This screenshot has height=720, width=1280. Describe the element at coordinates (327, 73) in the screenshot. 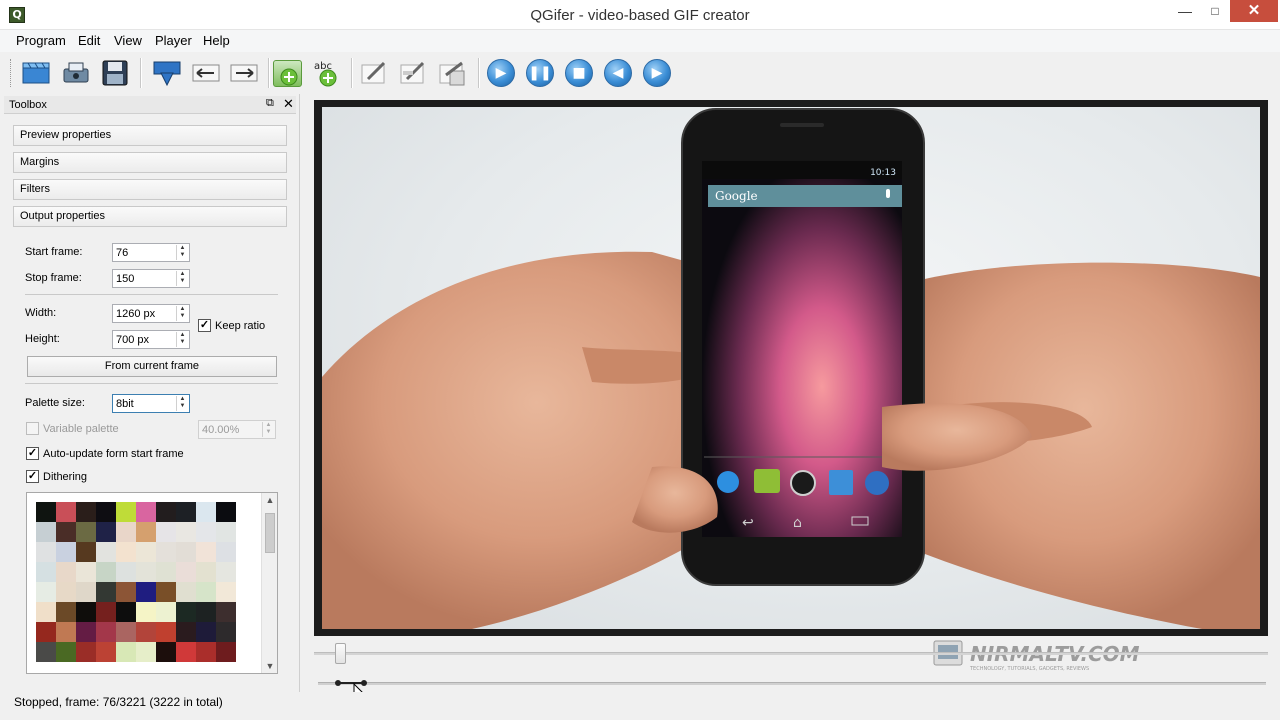

I see `add-text-icon: abc` at that location.